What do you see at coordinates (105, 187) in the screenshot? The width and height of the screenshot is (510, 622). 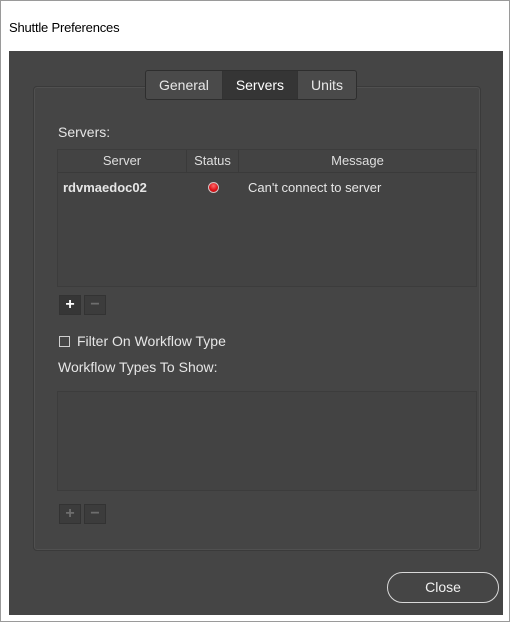 I see `server-name: rdvmaedoc02` at bounding box center [105, 187].